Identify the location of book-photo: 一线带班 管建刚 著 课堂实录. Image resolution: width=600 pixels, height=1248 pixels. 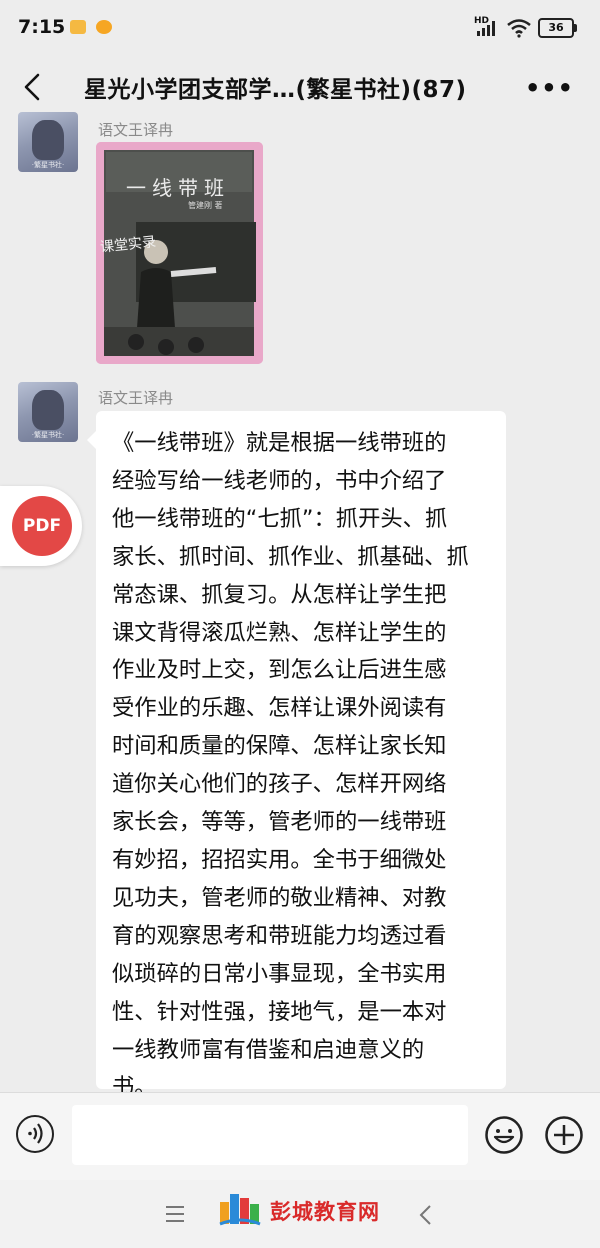
(179, 253).